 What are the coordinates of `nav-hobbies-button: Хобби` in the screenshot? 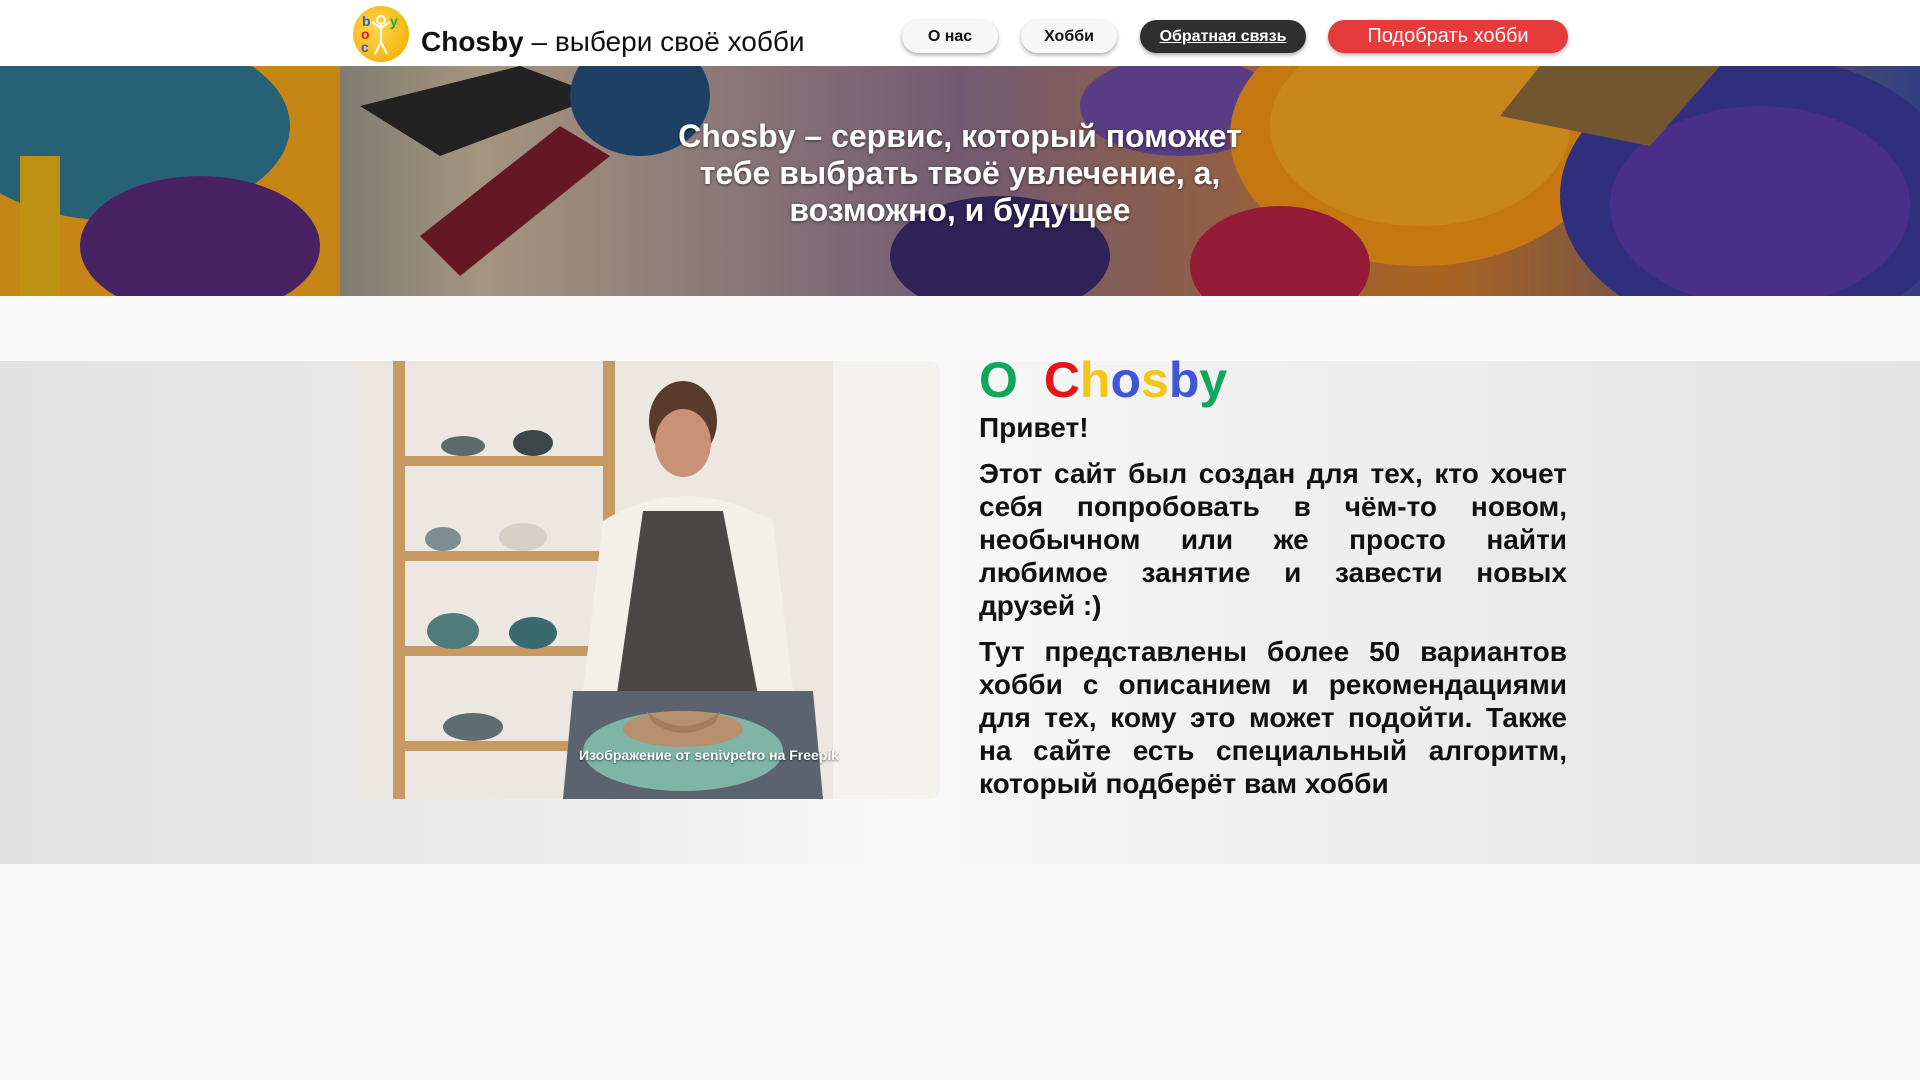 It's located at (1069, 36).